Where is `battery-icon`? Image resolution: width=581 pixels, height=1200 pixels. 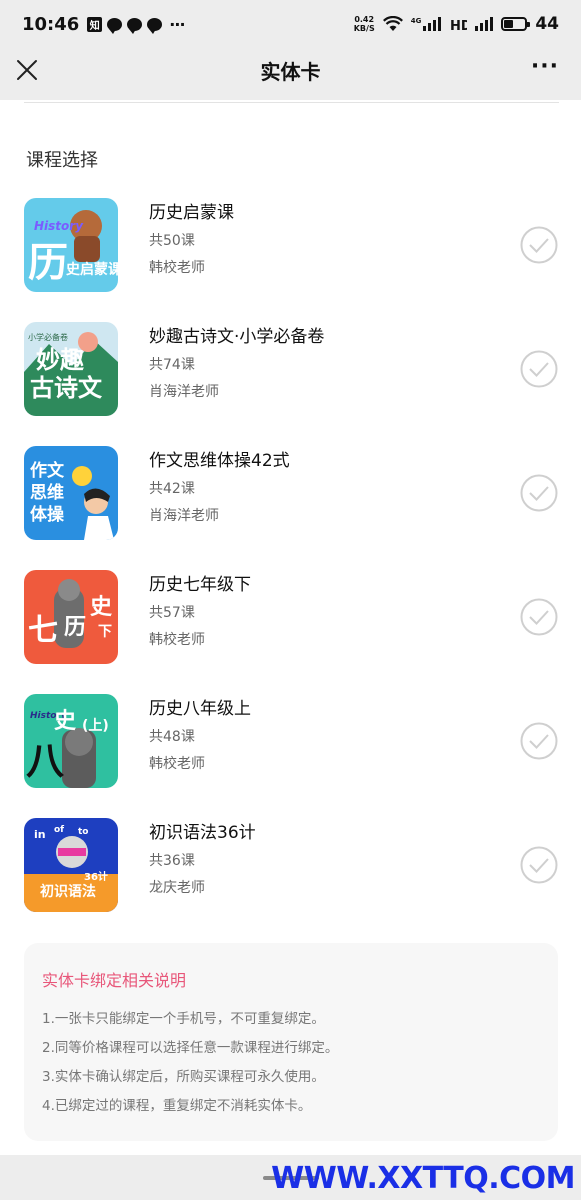 battery-icon is located at coordinates (516, 24).